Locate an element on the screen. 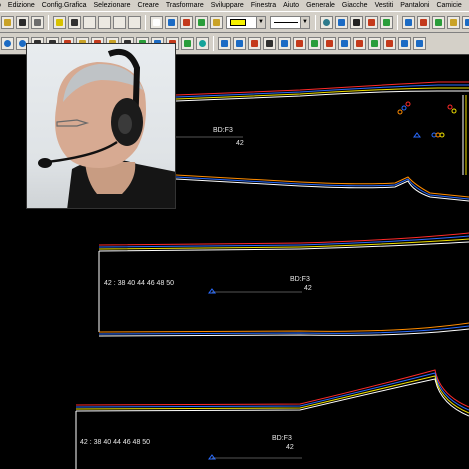 This screenshot has height=469, width=469. notch-icon is located at coordinates (438, 22).